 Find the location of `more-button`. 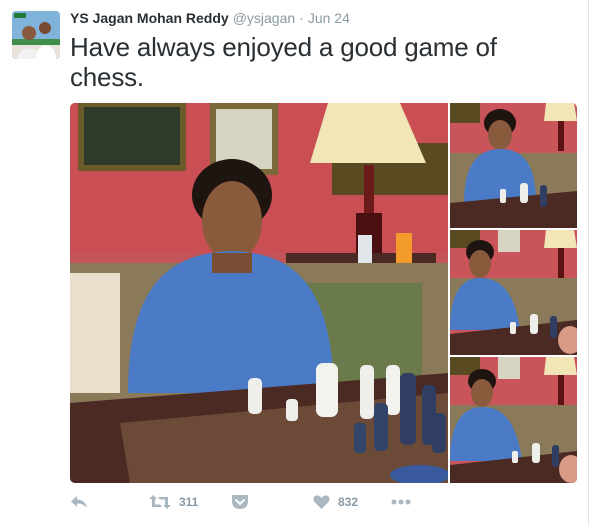

more-button is located at coordinates (401, 502).